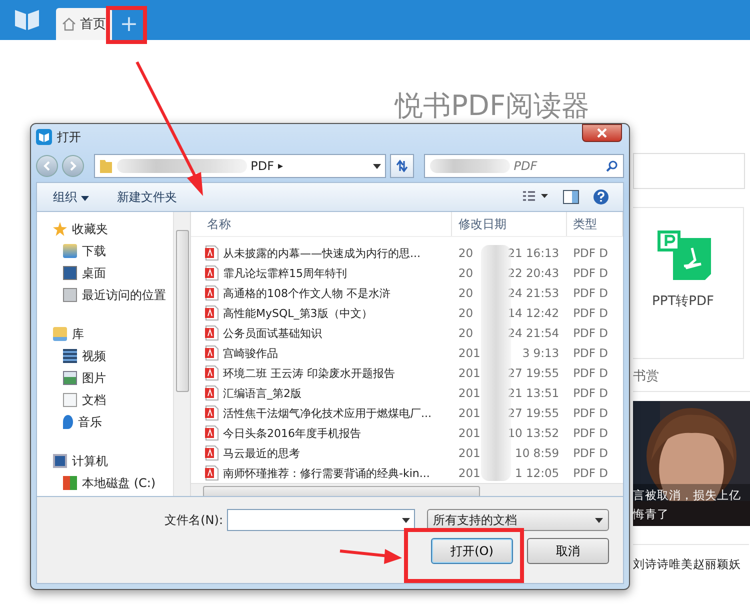  What do you see at coordinates (541, 353) in the screenshot?
I see `date-cell: 3 9:13` at bounding box center [541, 353].